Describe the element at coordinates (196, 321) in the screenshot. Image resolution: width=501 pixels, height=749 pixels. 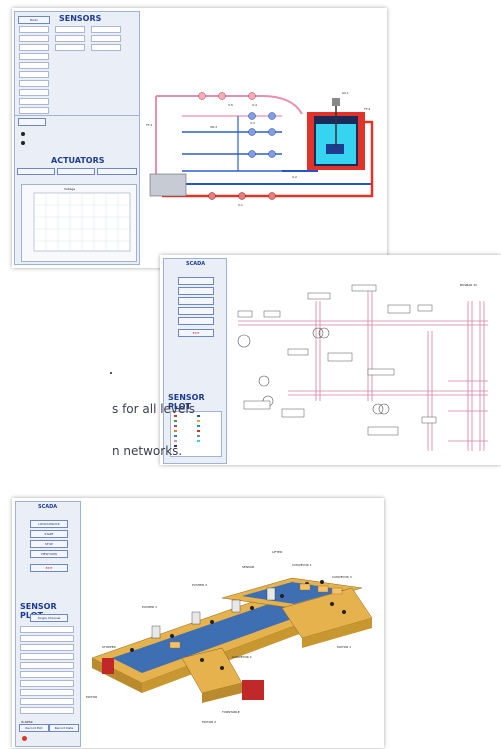
I see `settings-button` at that location.